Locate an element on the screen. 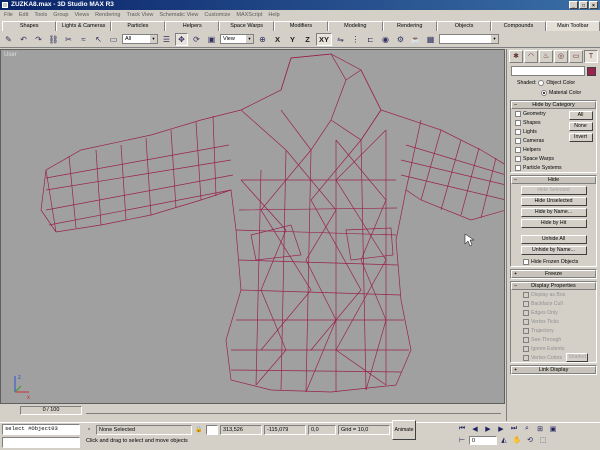 The width and height of the screenshot is (600, 450). menu-help: Help is located at coordinates (273, 15).